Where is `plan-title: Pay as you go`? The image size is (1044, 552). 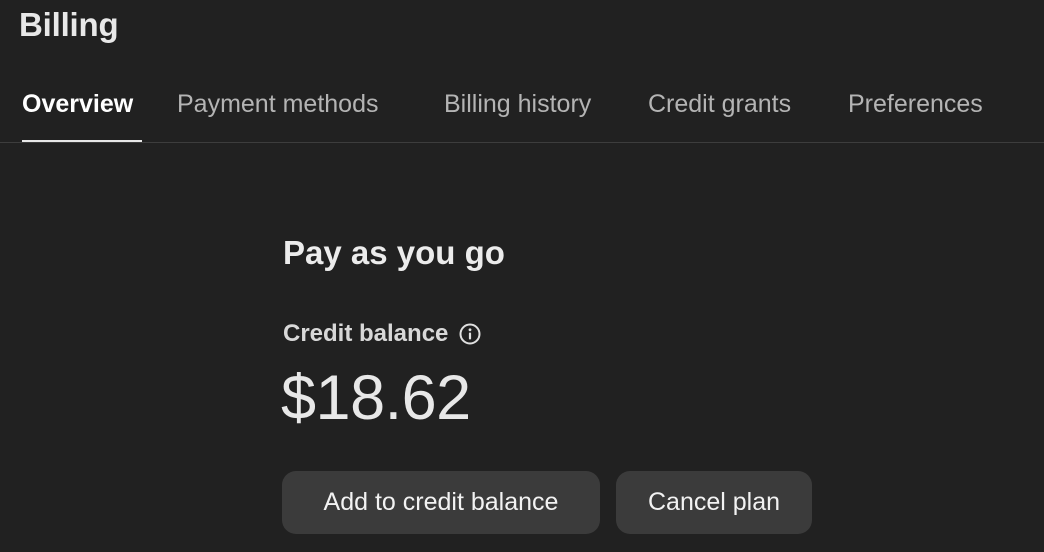 plan-title: Pay as you go is located at coordinates (394, 252).